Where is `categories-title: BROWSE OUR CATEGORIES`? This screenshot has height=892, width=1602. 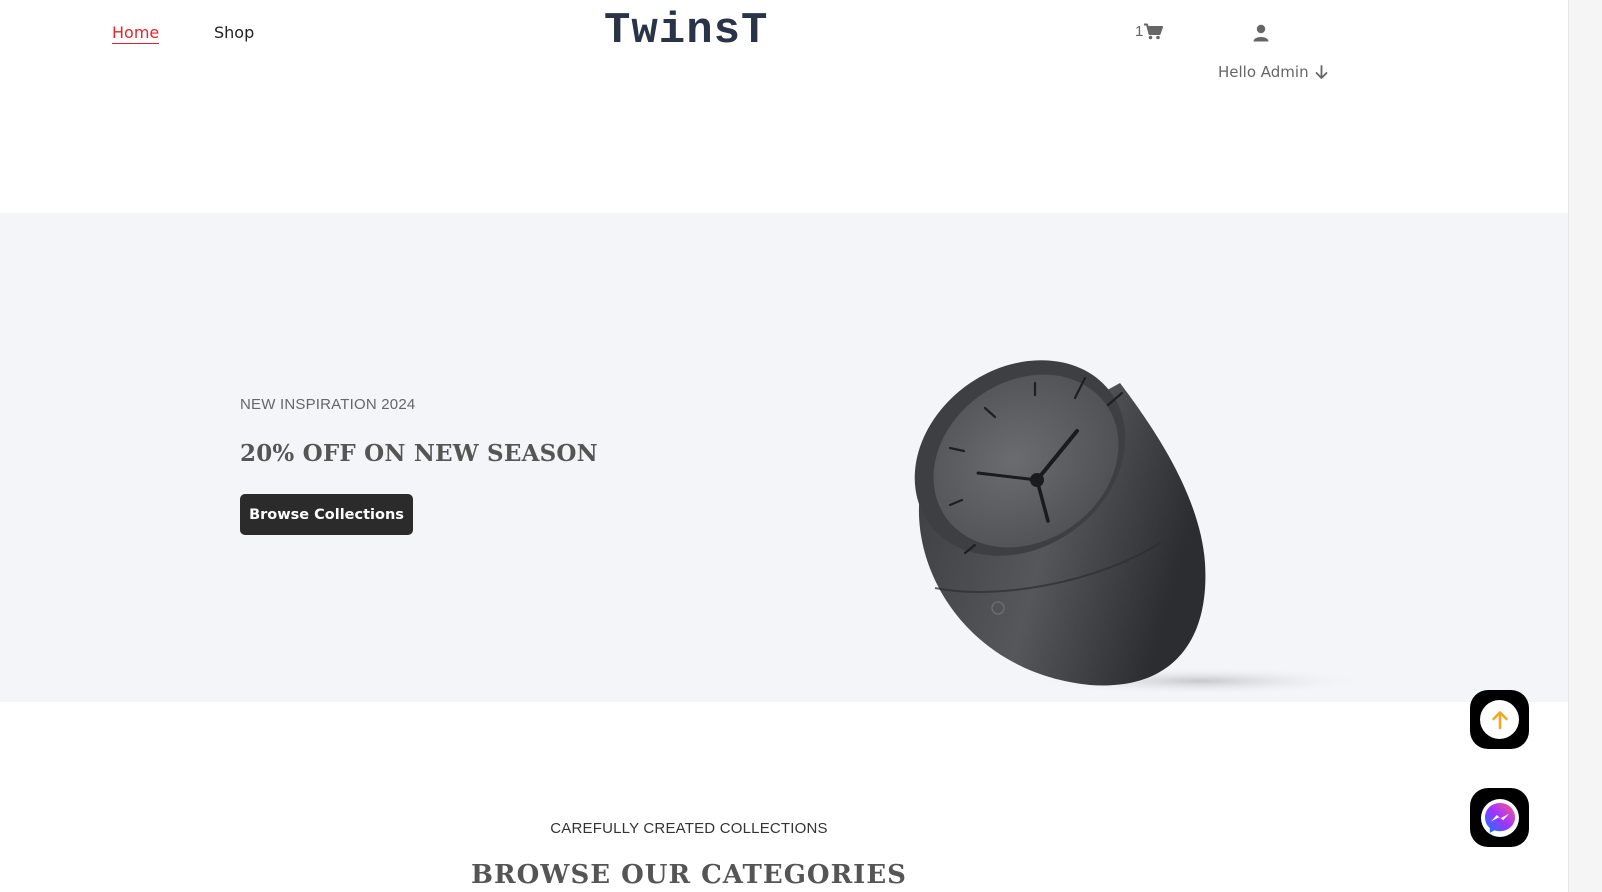 categories-title: BROWSE OUR CATEGORIES is located at coordinates (689, 875).